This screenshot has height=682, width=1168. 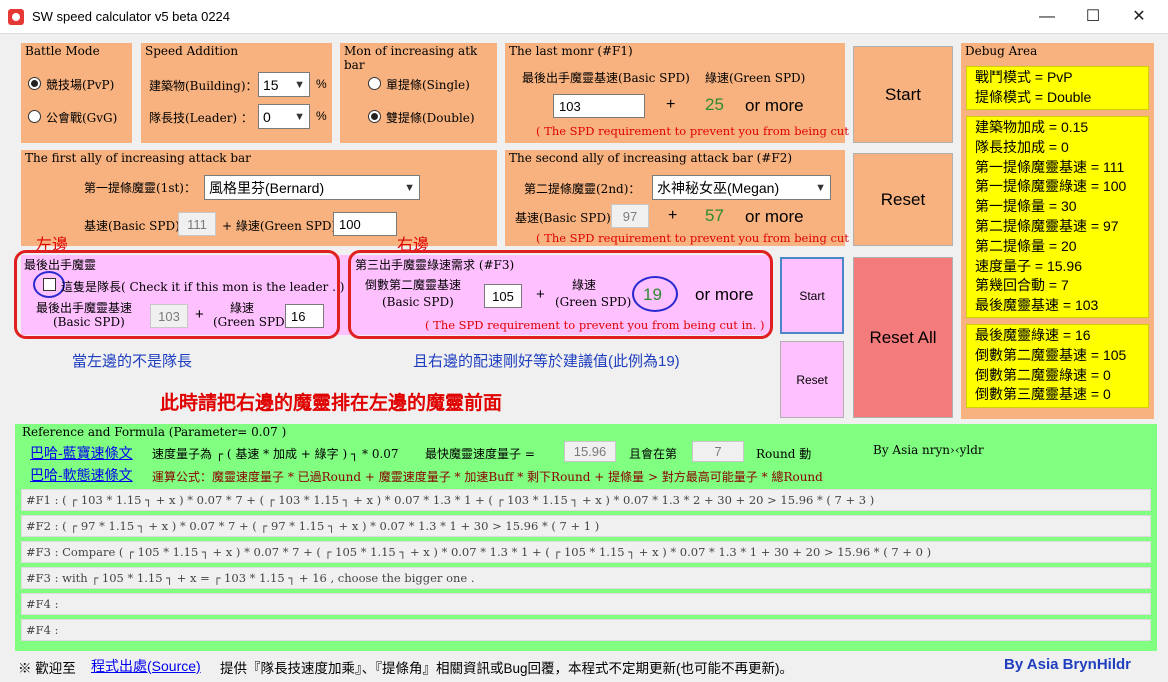 I want to click on building-unit: %, so click(x=321, y=84).